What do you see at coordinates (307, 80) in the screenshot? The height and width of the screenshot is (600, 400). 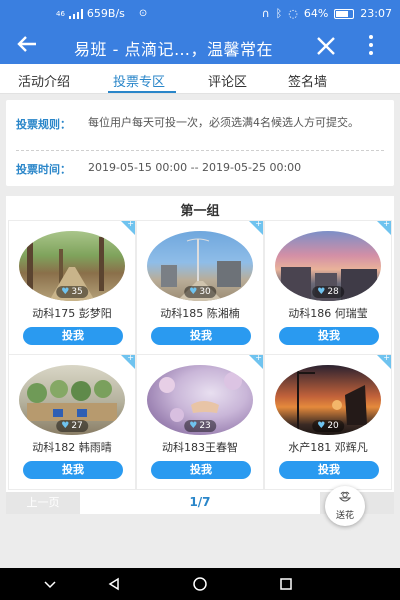 I see `tab-signature-wall: 签名墙` at bounding box center [307, 80].